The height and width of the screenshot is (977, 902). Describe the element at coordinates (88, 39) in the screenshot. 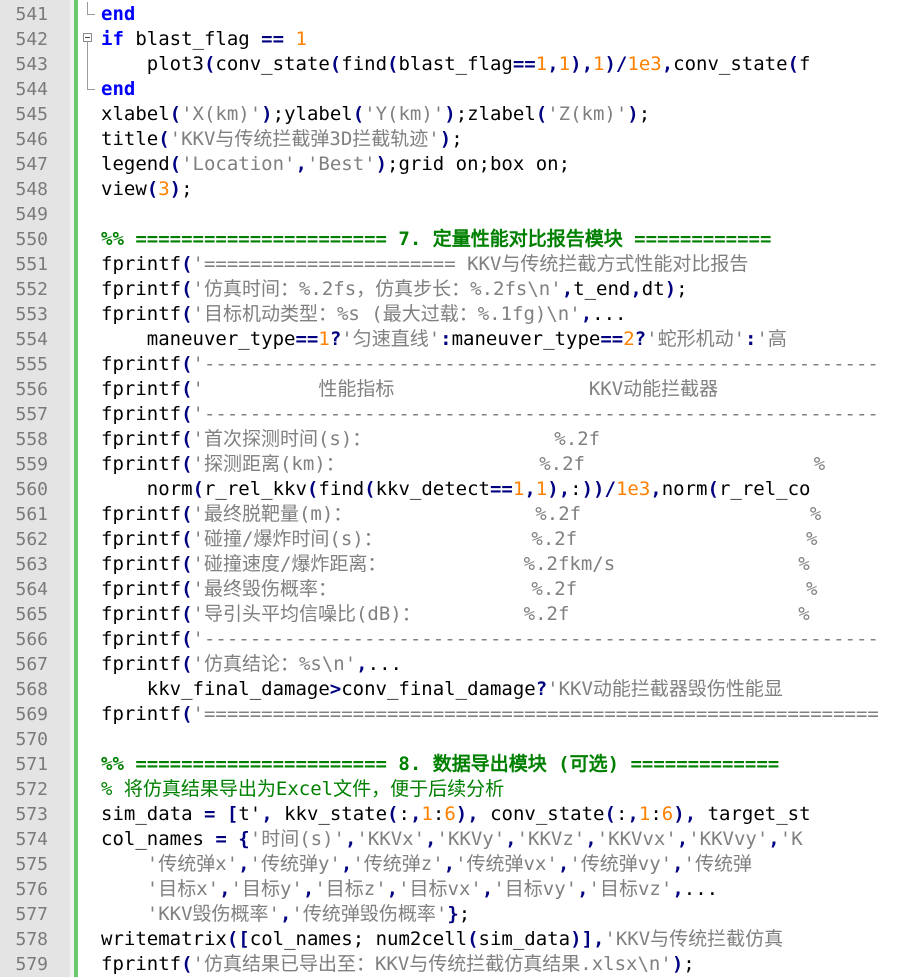

I see `fold-toggle-icon` at that location.